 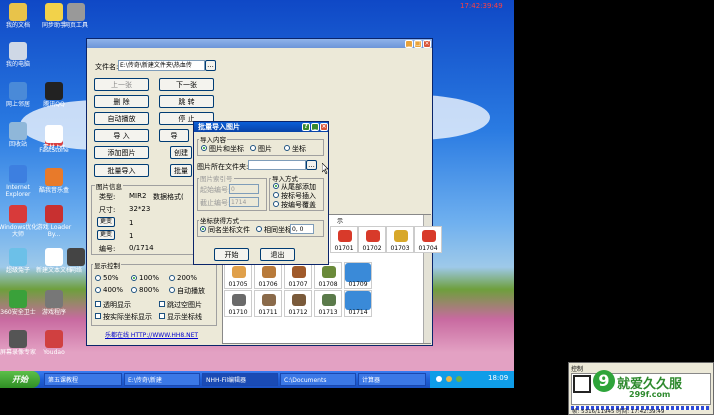 What do you see at coordinates (358, 303) in the screenshot?
I see `grid-cell: 01714` at bounding box center [358, 303].